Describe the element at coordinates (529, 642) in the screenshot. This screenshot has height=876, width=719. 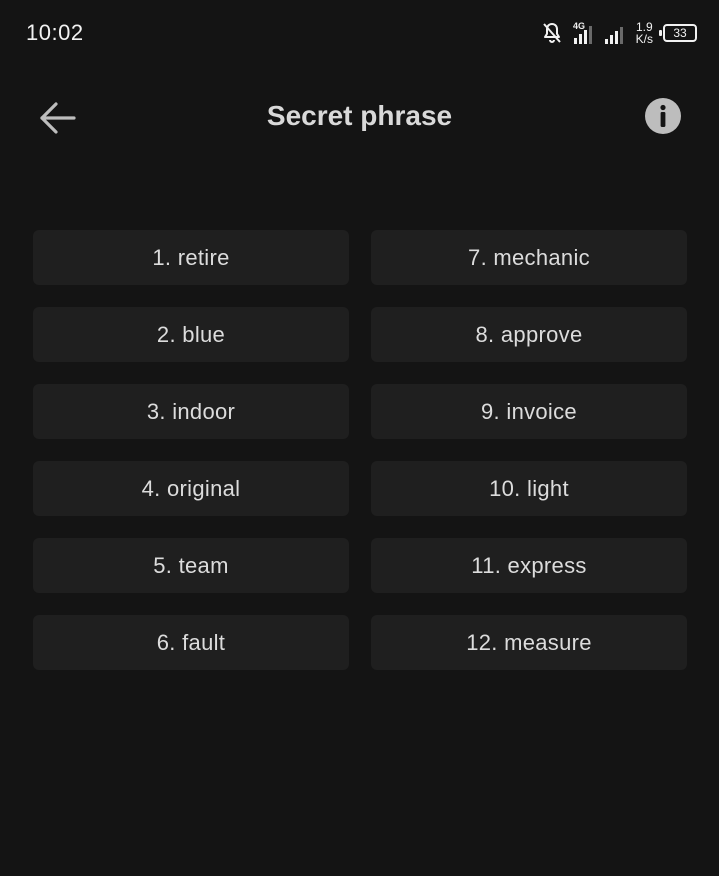
I see `phrase-word-12: 12. measure` at that location.